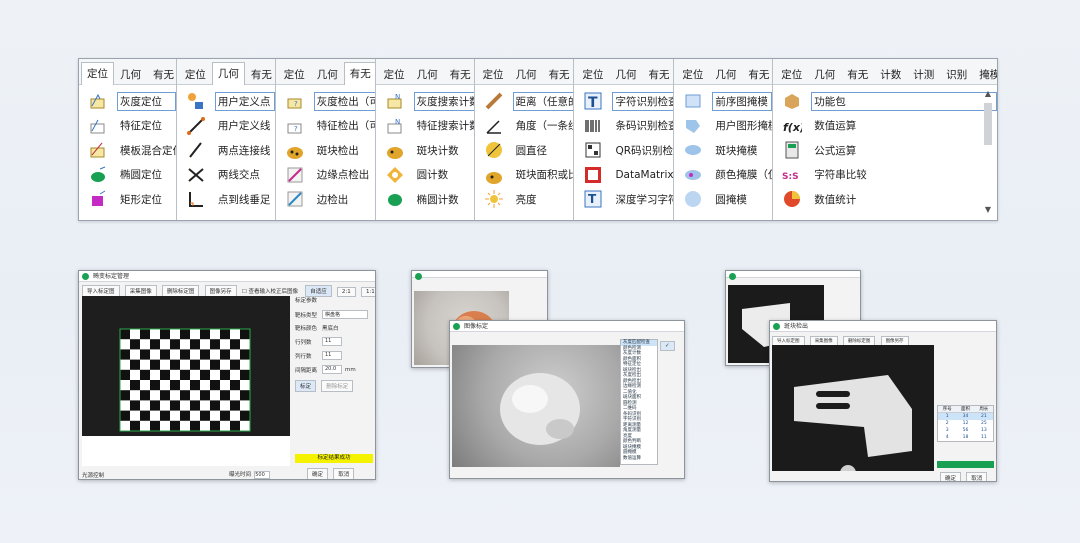 The height and width of the screenshot is (543, 1080). I want to click on scrollbar: ▲ ▼, so click(988, 151).